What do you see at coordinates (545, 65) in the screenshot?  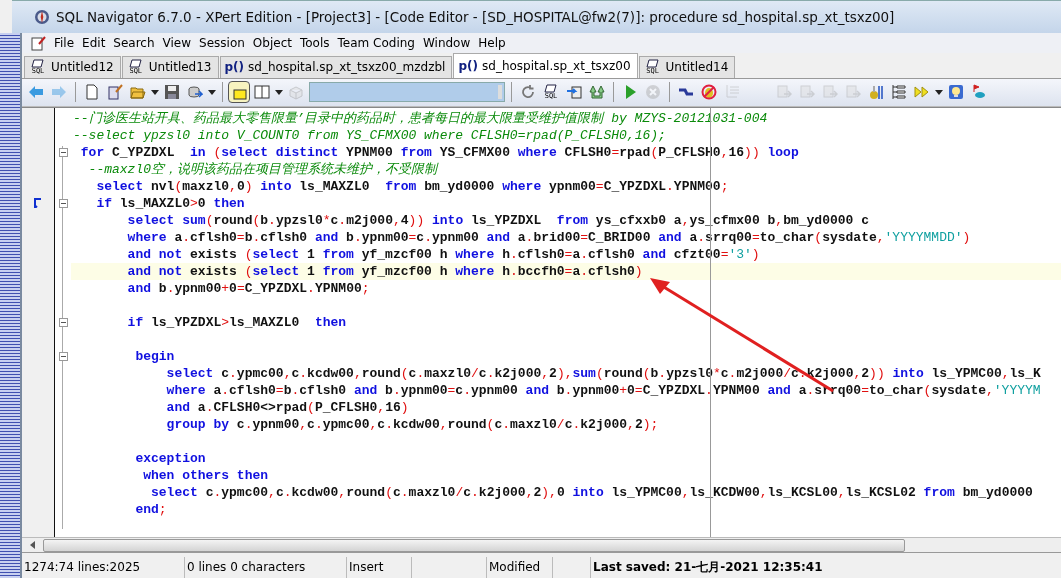 I see `editor-tab: p() sd_hospital.sp_xt_tsxz00` at bounding box center [545, 65].